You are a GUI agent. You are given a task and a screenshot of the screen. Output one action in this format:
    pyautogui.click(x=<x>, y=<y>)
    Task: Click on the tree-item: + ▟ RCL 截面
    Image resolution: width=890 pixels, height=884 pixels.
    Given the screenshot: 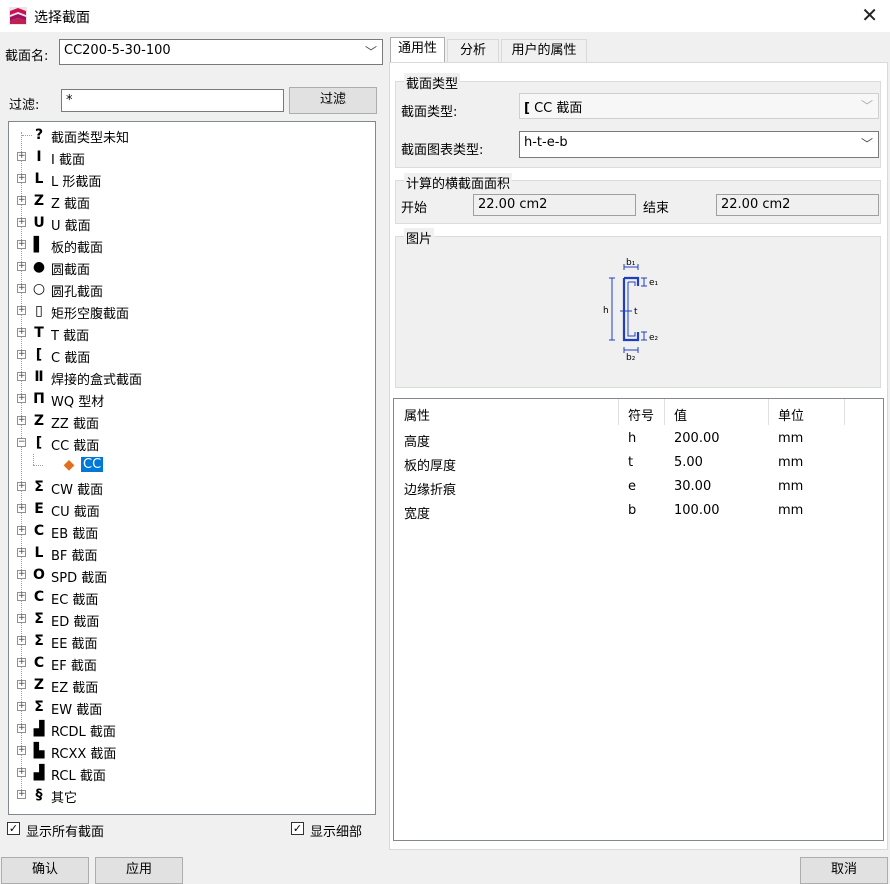 What is the action you would take?
    pyautogui.click(x=192, y=773)
    